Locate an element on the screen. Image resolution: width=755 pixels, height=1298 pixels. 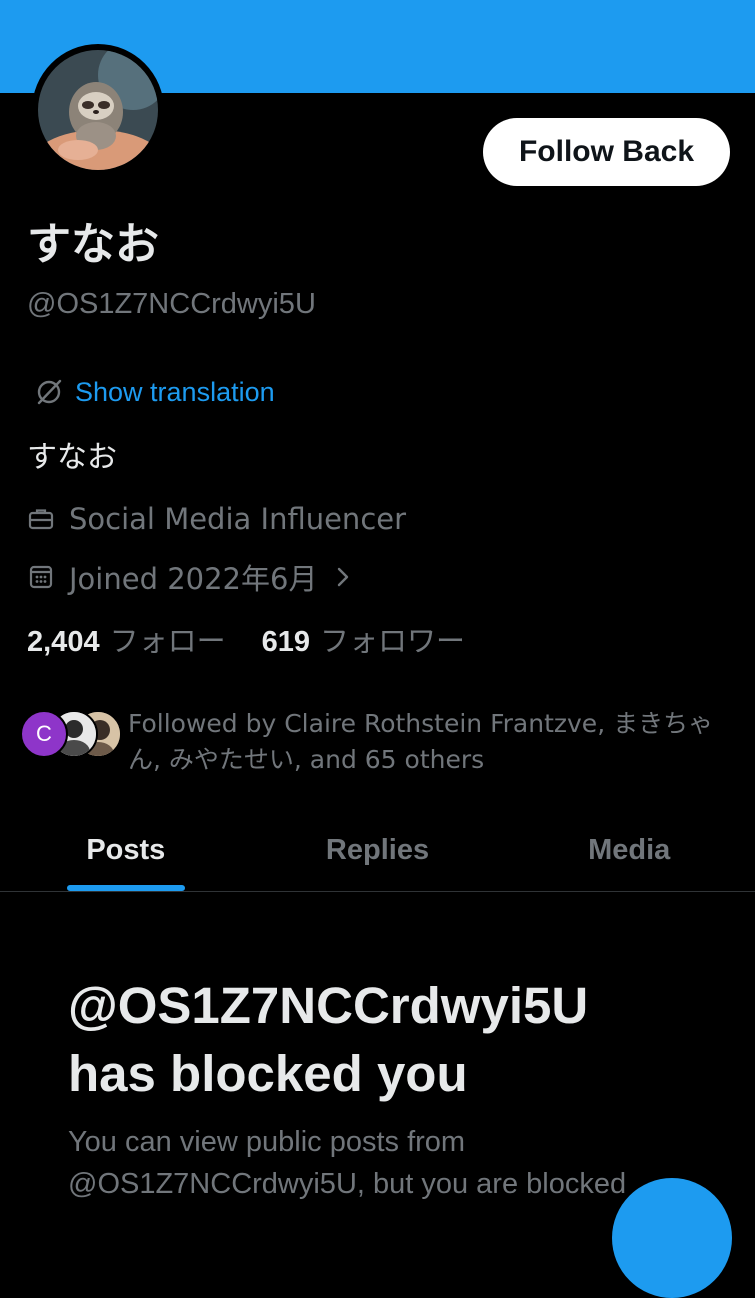
following-label: フォロー is located at coordinates (167, 641).